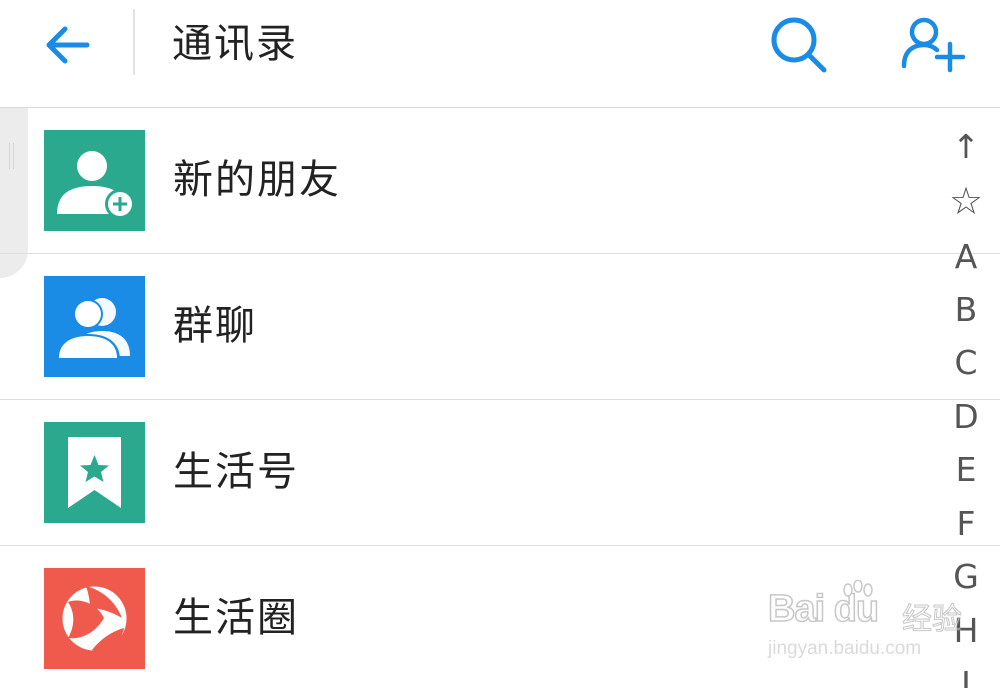  I want to click on index-star: ☆, so click(966, 201).